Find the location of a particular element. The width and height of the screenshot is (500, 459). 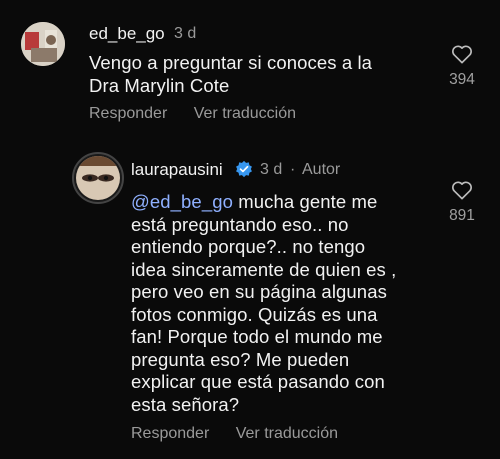

comment-username: laurapausini is located at coordinates (177, 170).